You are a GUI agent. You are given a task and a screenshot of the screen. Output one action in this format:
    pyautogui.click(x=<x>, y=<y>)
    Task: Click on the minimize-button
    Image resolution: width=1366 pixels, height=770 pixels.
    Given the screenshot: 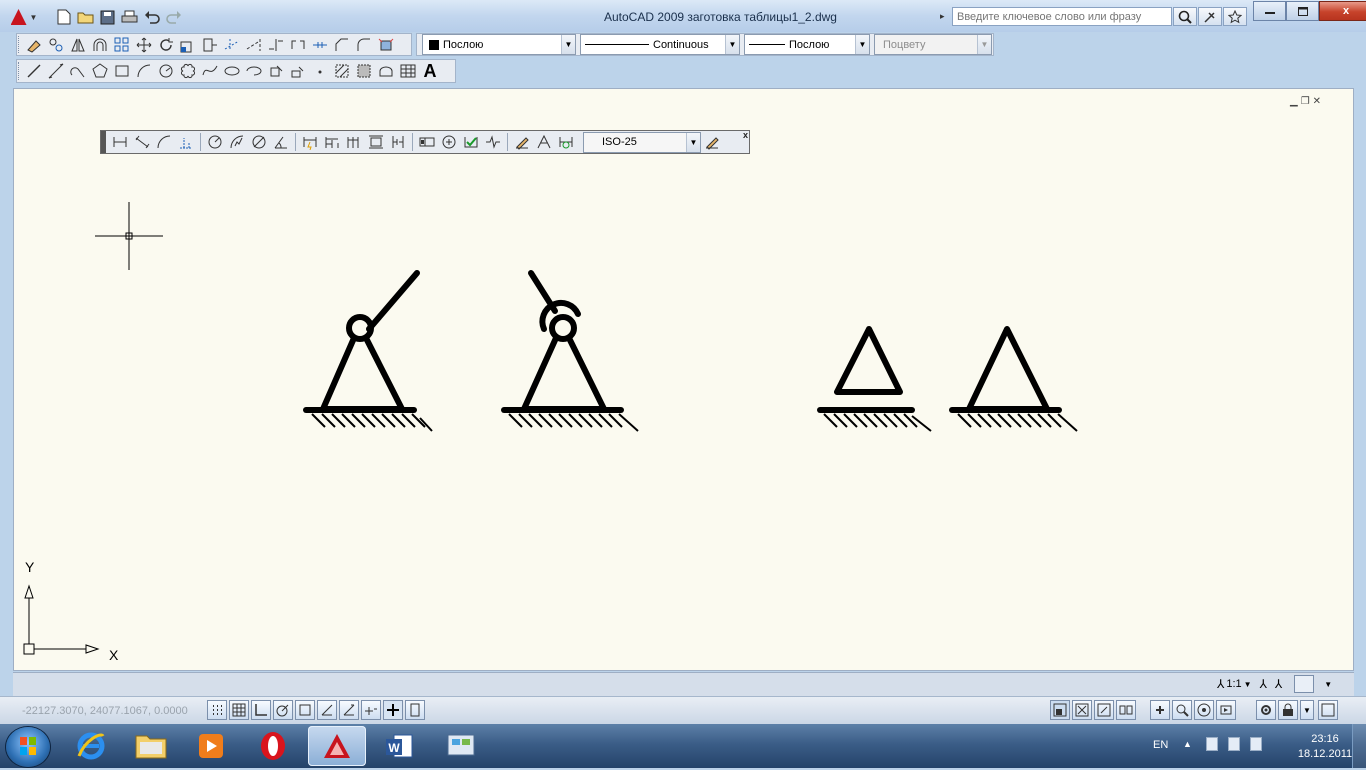 What is the action you would take?
    pyautogui.click(x=1269, y=11)
    